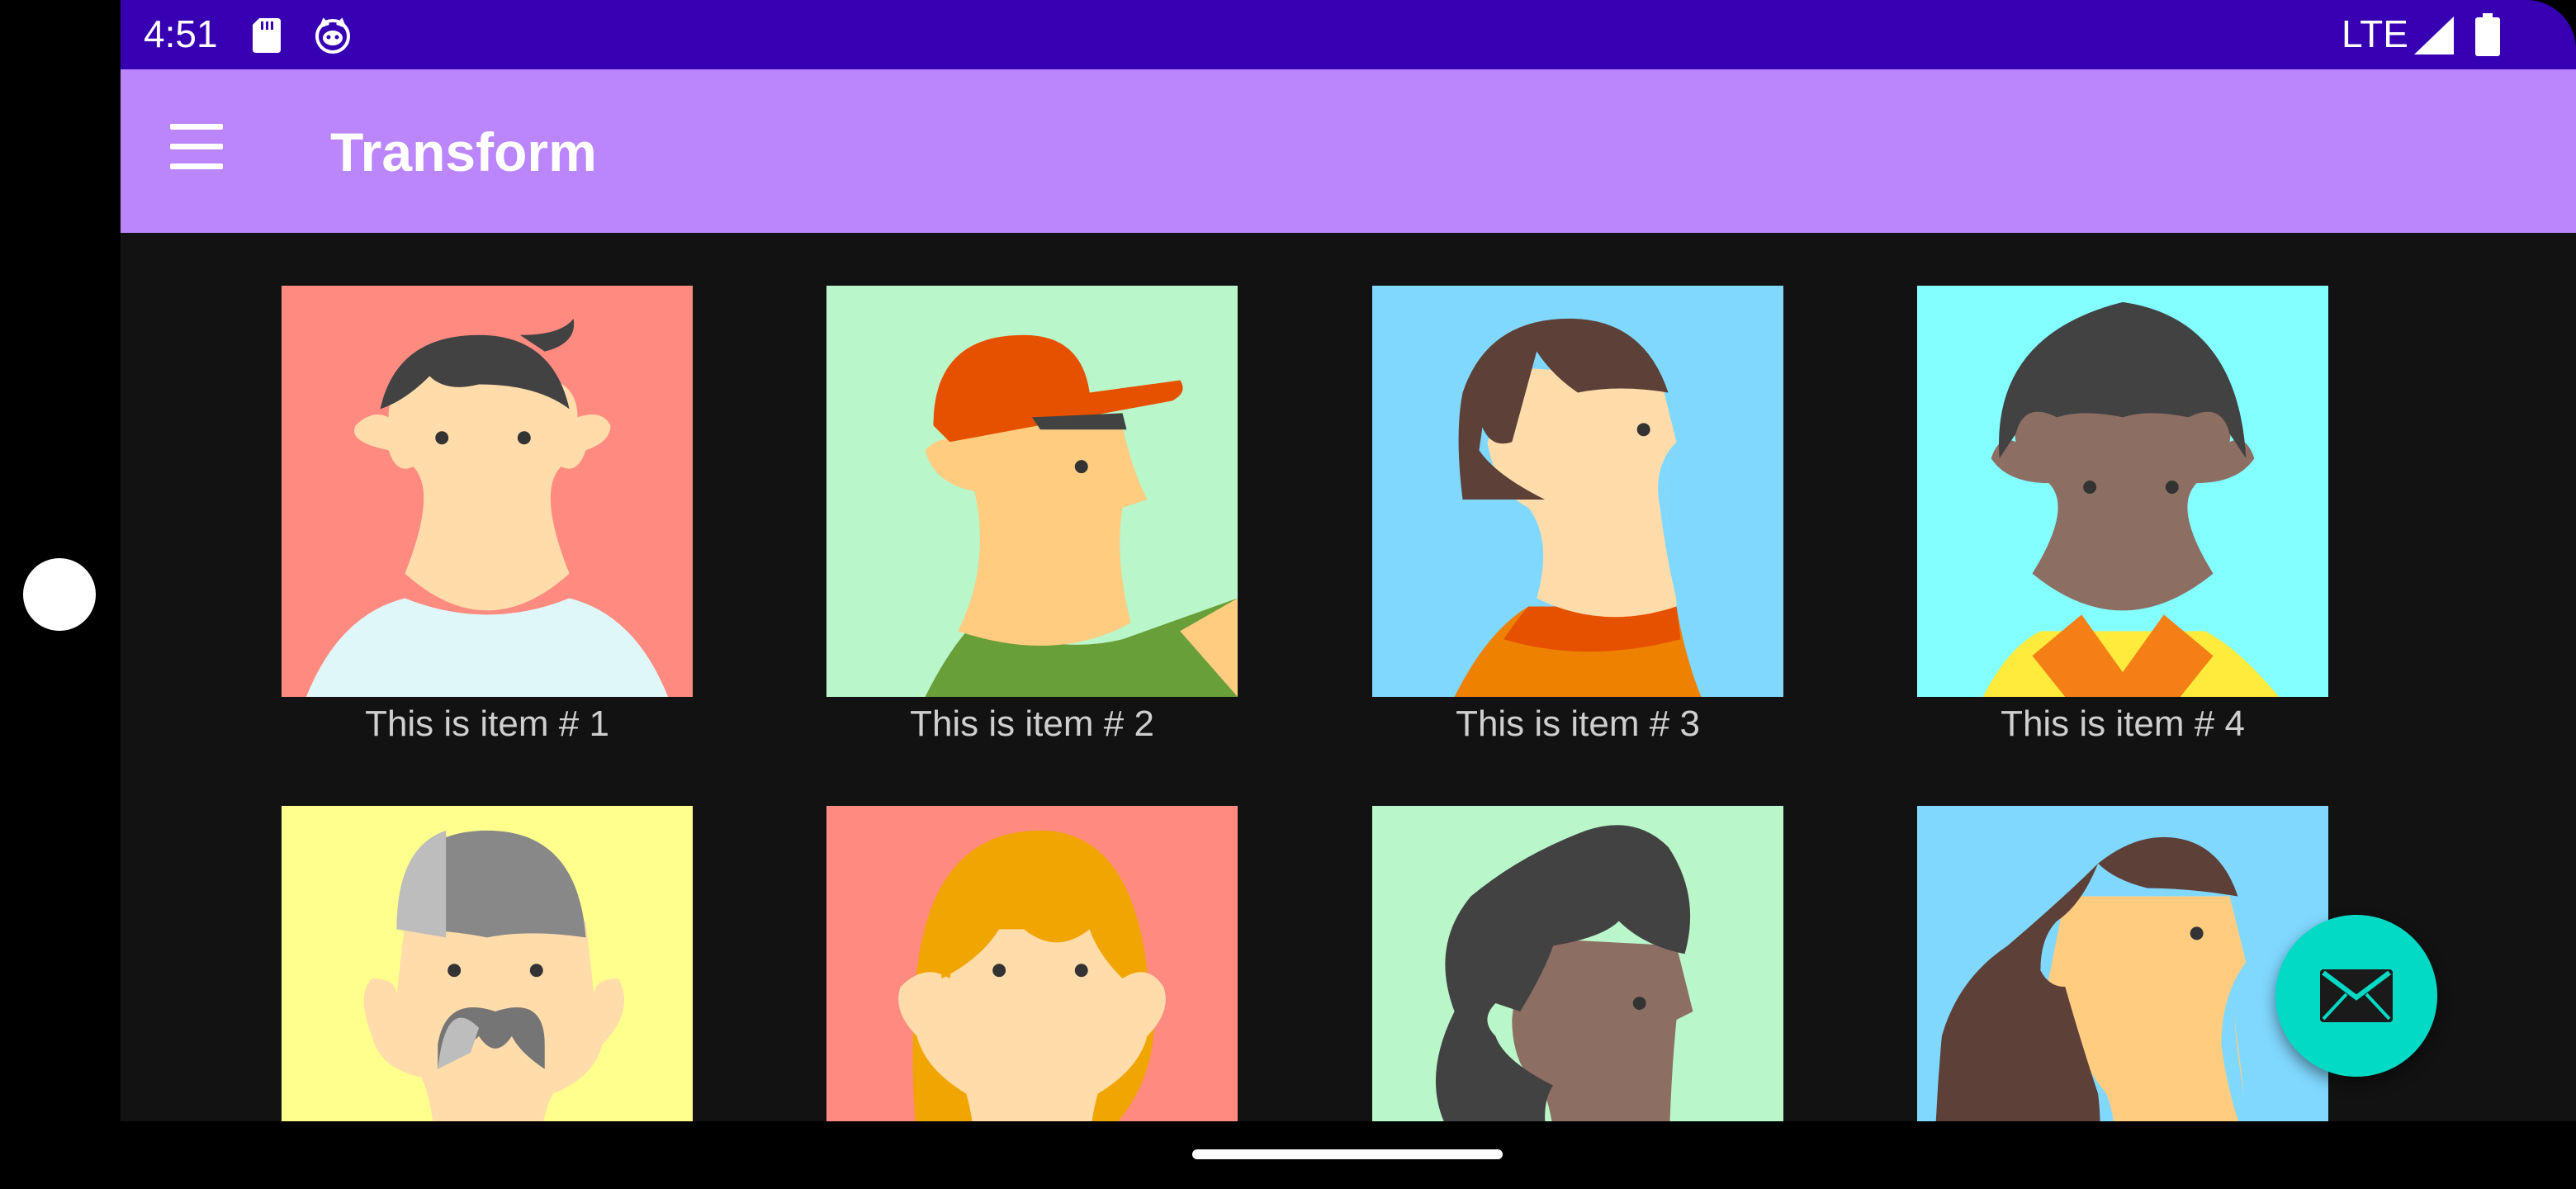 This screenshot has height=1189, width=2576. I want to click on grid-item-2: This is item # 2, so click(1032, 515).